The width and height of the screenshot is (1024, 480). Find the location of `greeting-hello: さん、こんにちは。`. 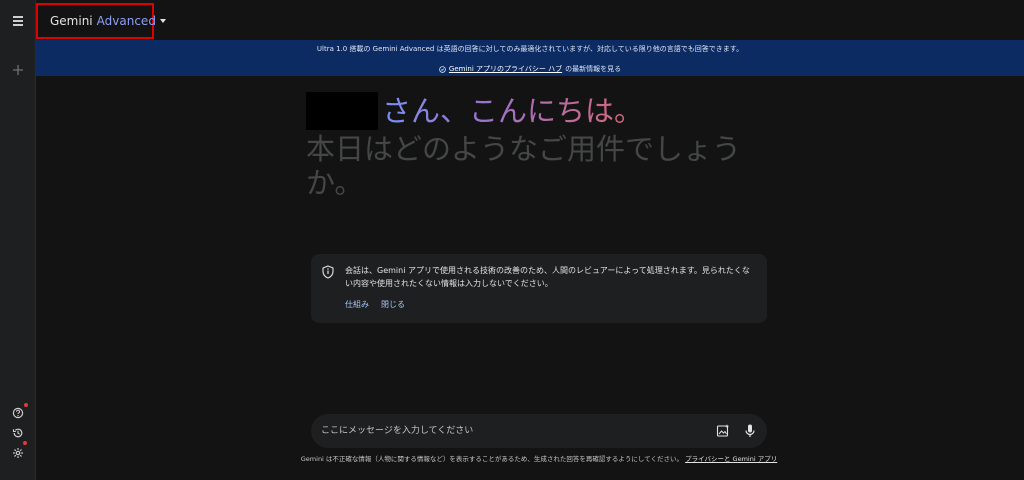

greeting-hello: さん、こんにちは。 is located at coordinates (513, 111).